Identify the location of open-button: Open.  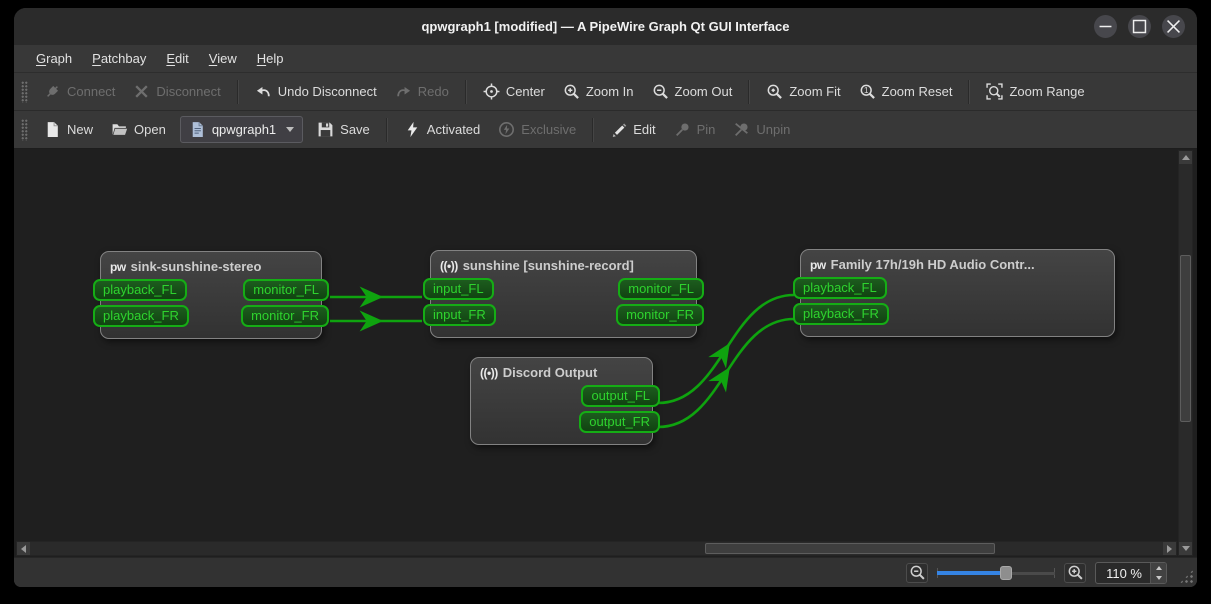
(138, 129).